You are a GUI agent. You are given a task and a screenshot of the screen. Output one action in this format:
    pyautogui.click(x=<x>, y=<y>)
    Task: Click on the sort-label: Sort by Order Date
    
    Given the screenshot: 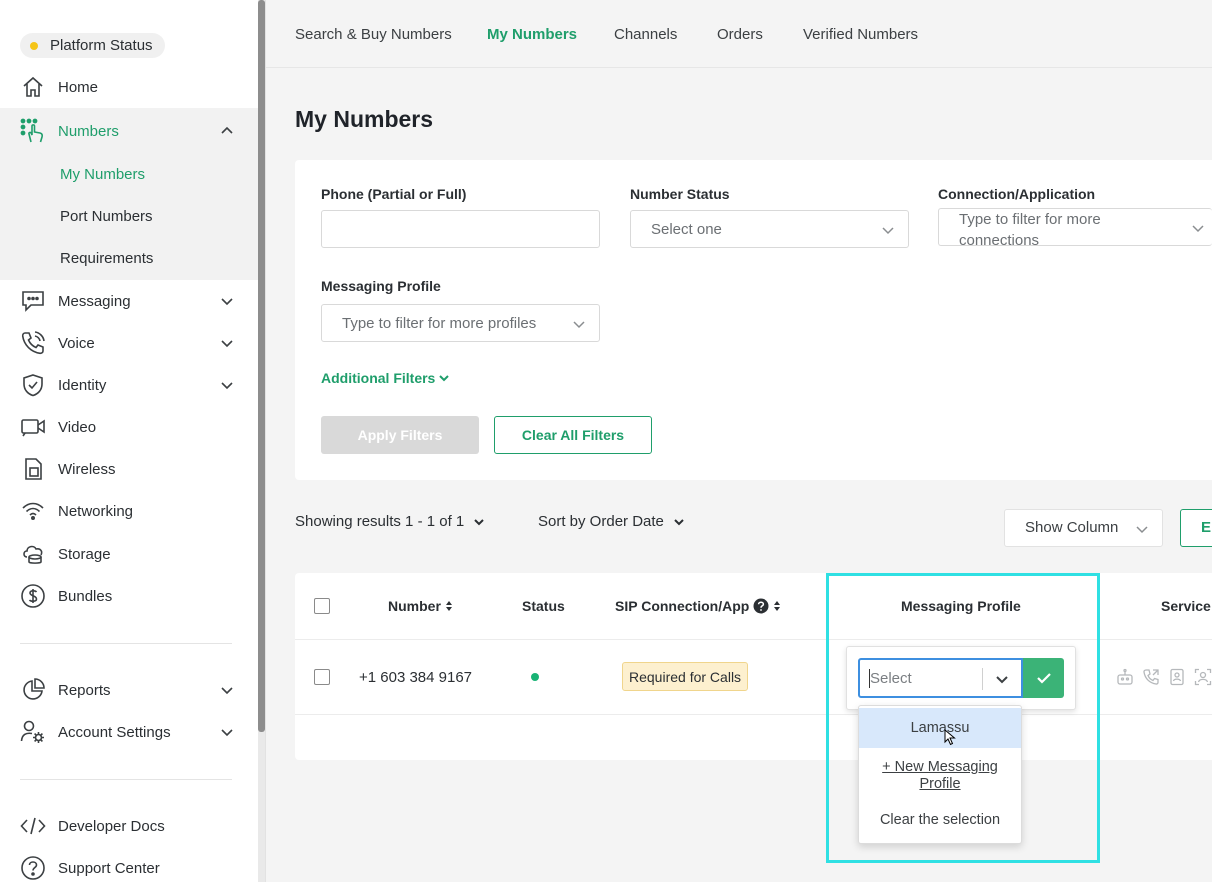 What is the action you would take?
    pyautogui.click(x=601, y=521)
    